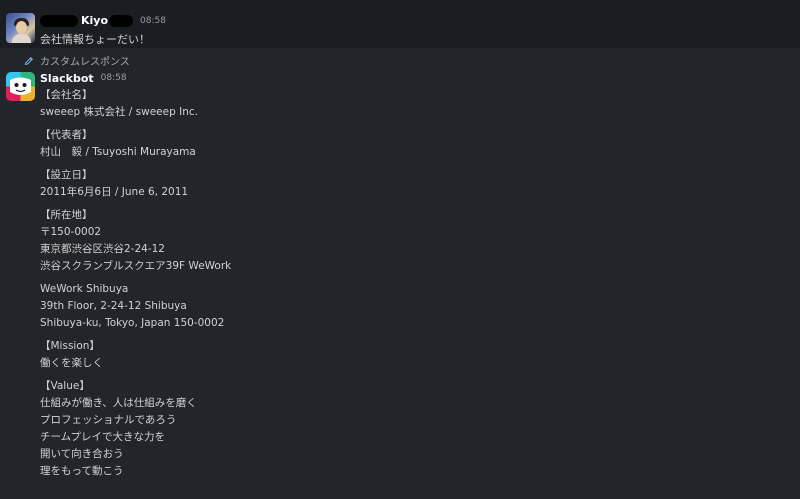 Image resolution: width=800 pixels, height=499 pixels. Describe the element at coordinates (65, 386) in the screenshot. I see `section-heading: 【Value】` at that location.